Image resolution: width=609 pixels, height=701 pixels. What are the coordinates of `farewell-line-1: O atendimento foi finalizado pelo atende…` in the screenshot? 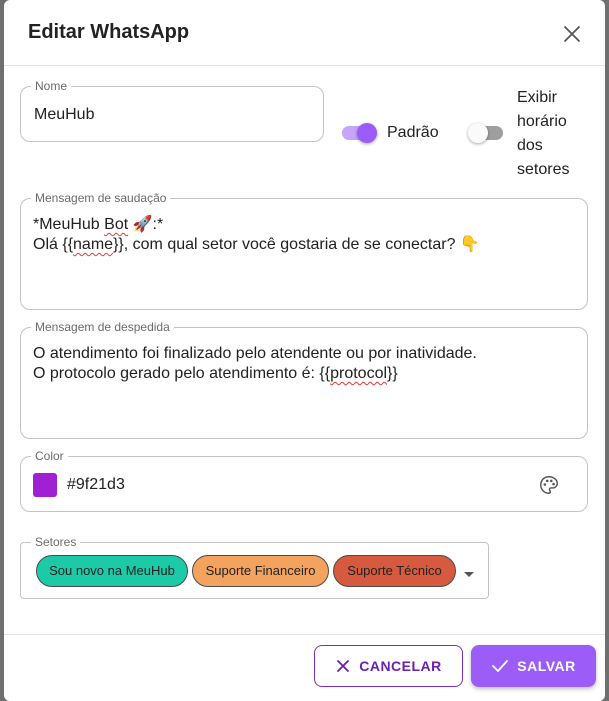 It's located at (255, 353).